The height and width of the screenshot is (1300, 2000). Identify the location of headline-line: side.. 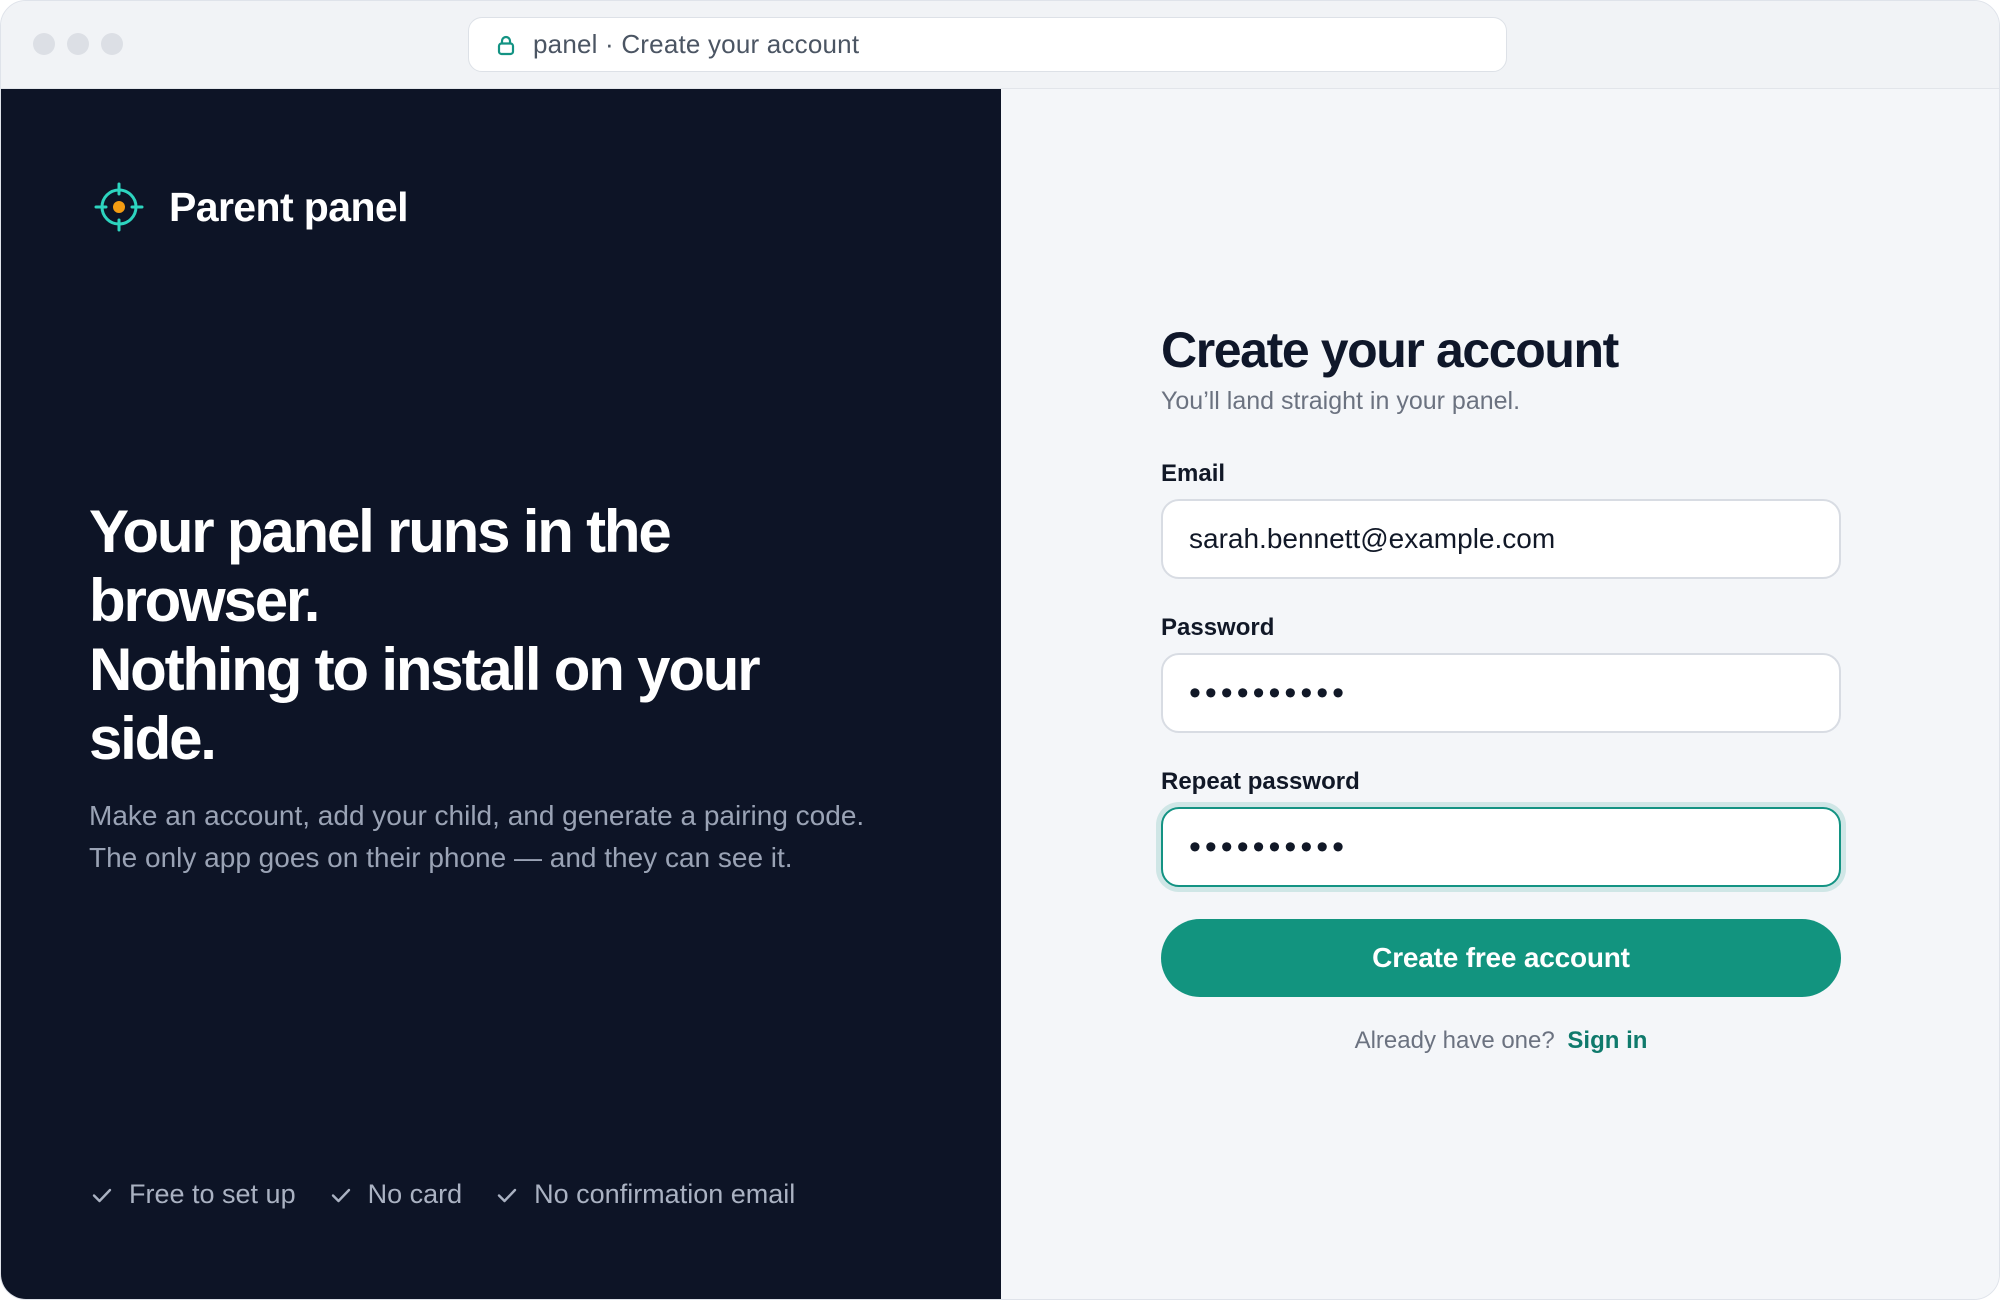
(153, 738).